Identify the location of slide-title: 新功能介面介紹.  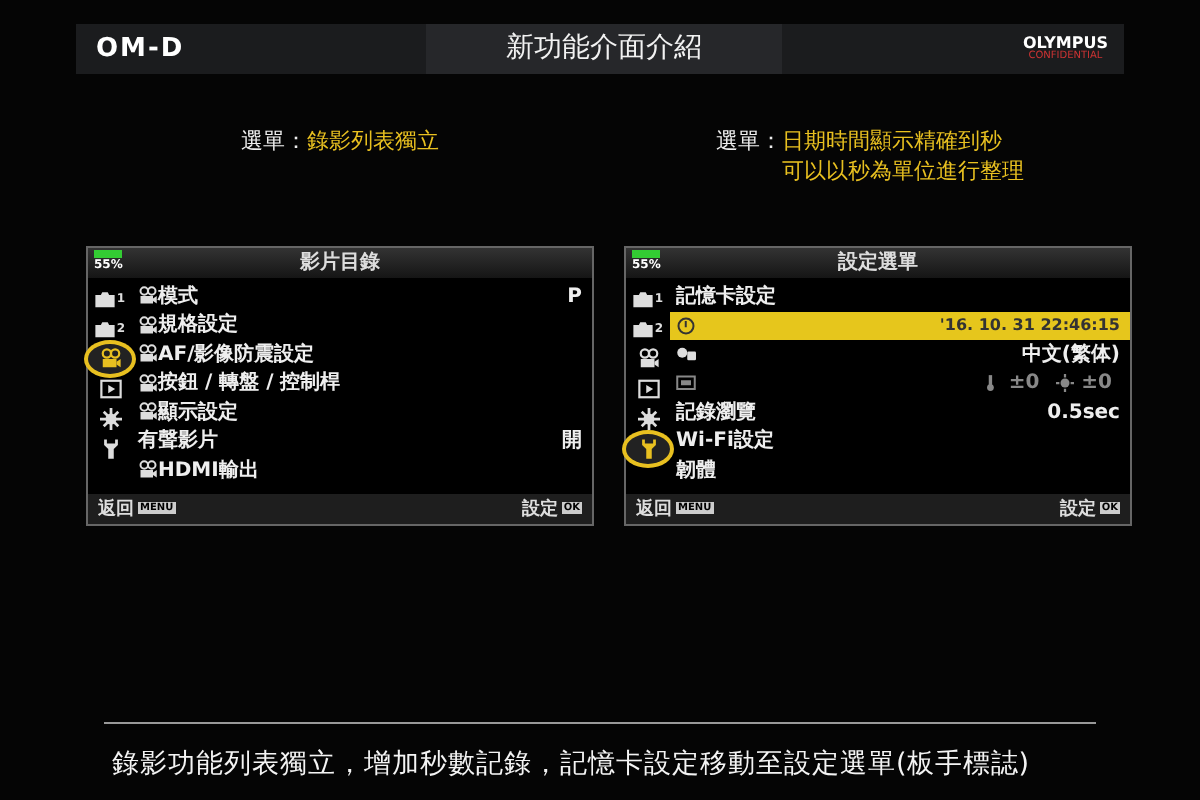
(603, 49).